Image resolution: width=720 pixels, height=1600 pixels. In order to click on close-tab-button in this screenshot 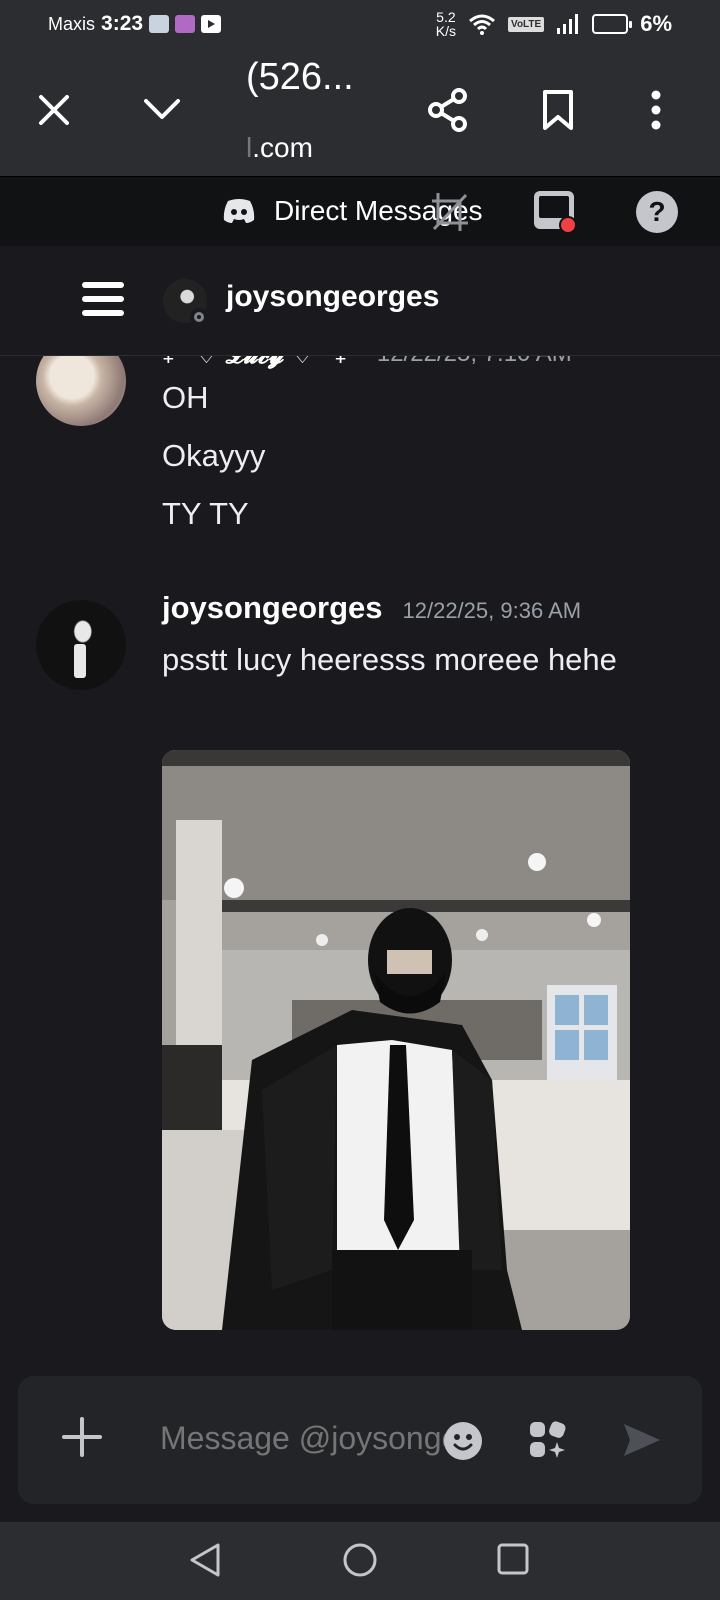, I will do `click(54, 110)`.